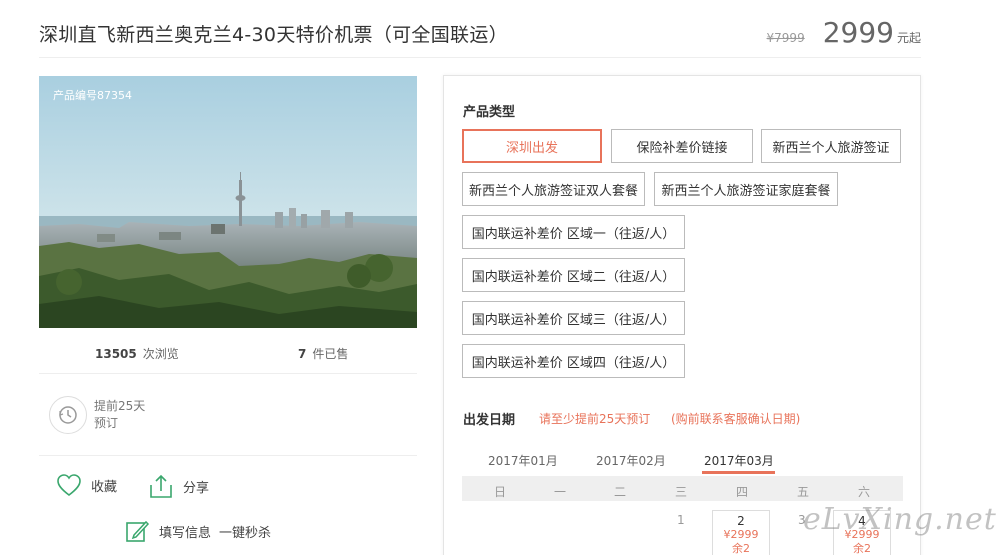 The image size is (1007, 555). Describe the element at coordinates (104, 487) in the screenshot. I see `favorite-label: 收藏` at that location.